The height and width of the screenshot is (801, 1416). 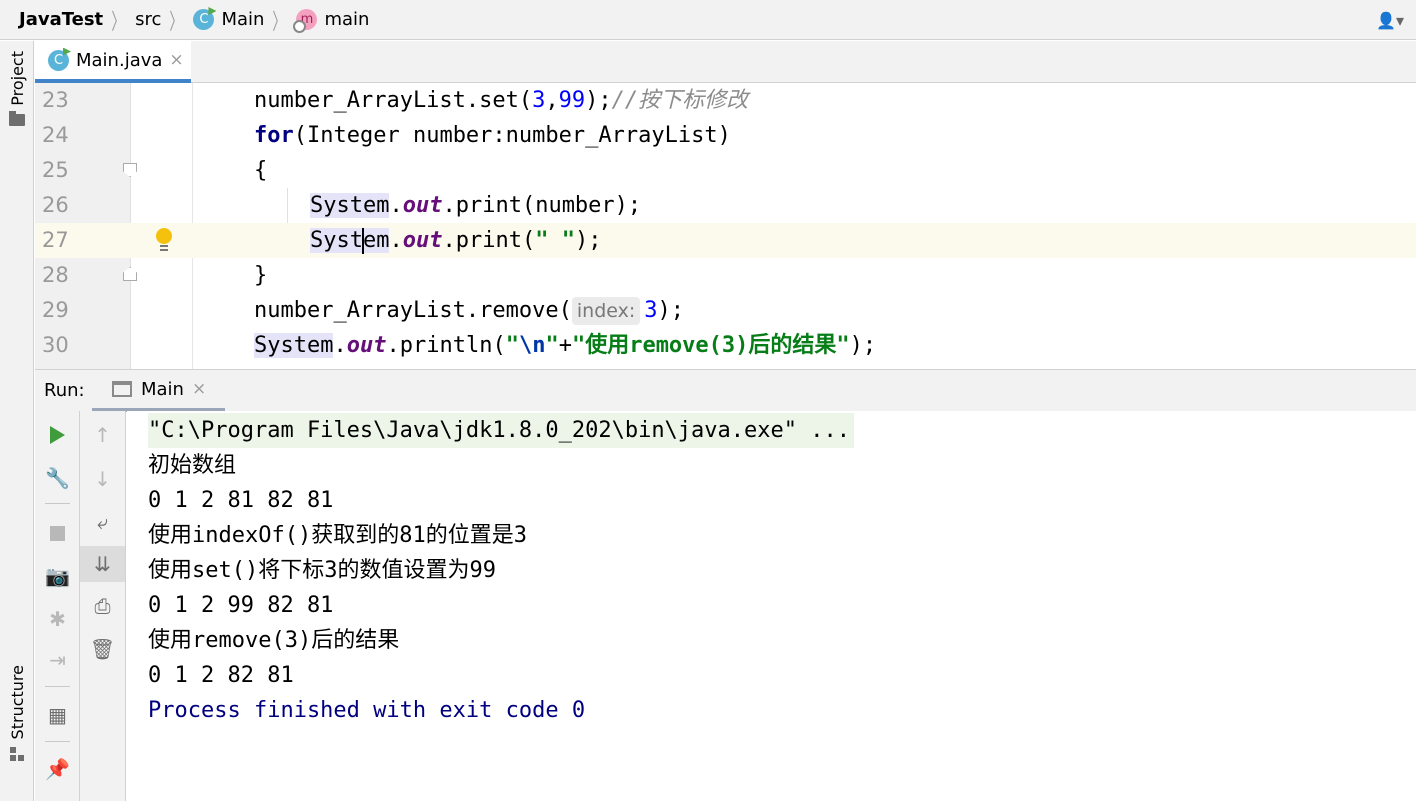 What do you see at coordinates (61, 19) in the screenshot?
I see `breadcrumb-project-label: JavaTest` at bounding box center [61, 19].